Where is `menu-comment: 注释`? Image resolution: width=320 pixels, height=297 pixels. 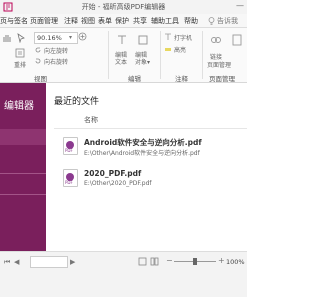 menu-comment: 注释 is located at coordinates (71, 21).